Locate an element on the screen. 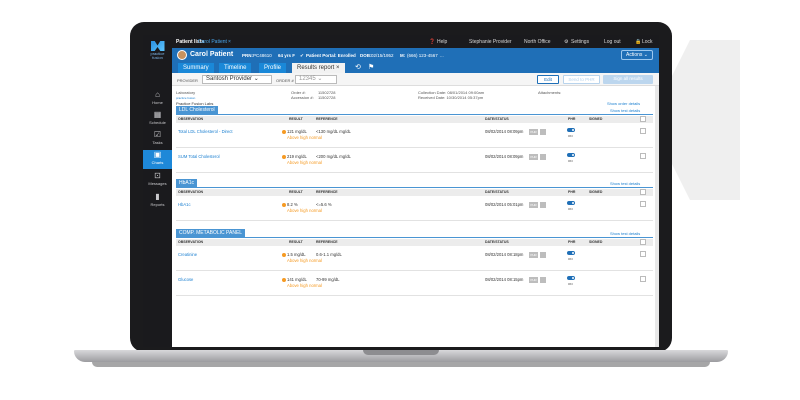 Image resolution: width=800 pixels, height=400 pixels. logo: practice fusion is located at coordinates (157, 50).